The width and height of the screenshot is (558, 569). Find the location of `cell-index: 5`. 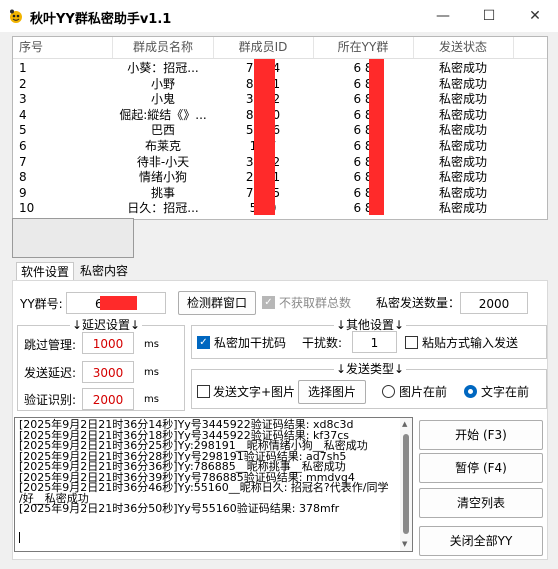

cell-index: 5 is located at coordinates (23, 130).